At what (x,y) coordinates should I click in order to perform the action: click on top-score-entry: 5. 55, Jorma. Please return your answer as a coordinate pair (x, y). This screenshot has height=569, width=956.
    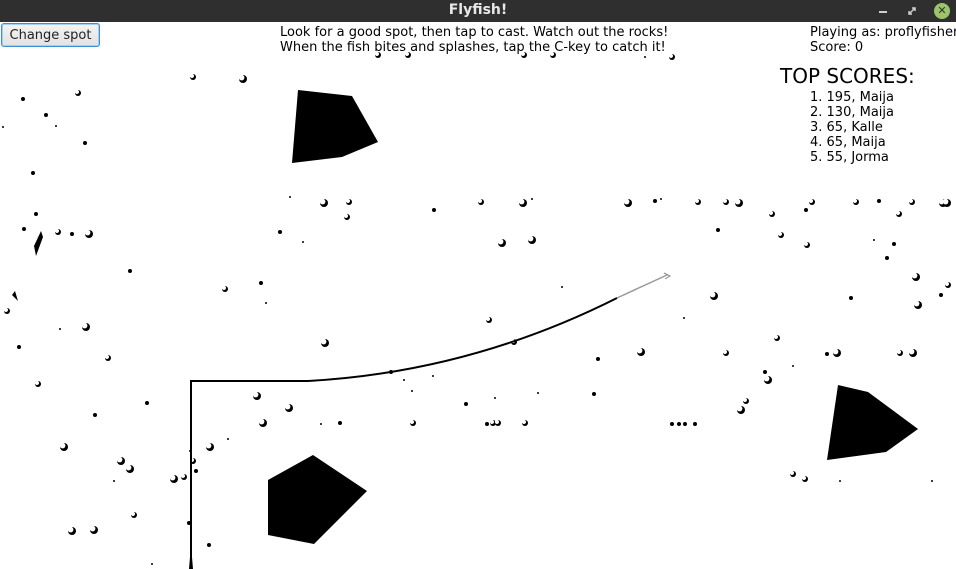
    Looking at the image, I should click on (849, 157).